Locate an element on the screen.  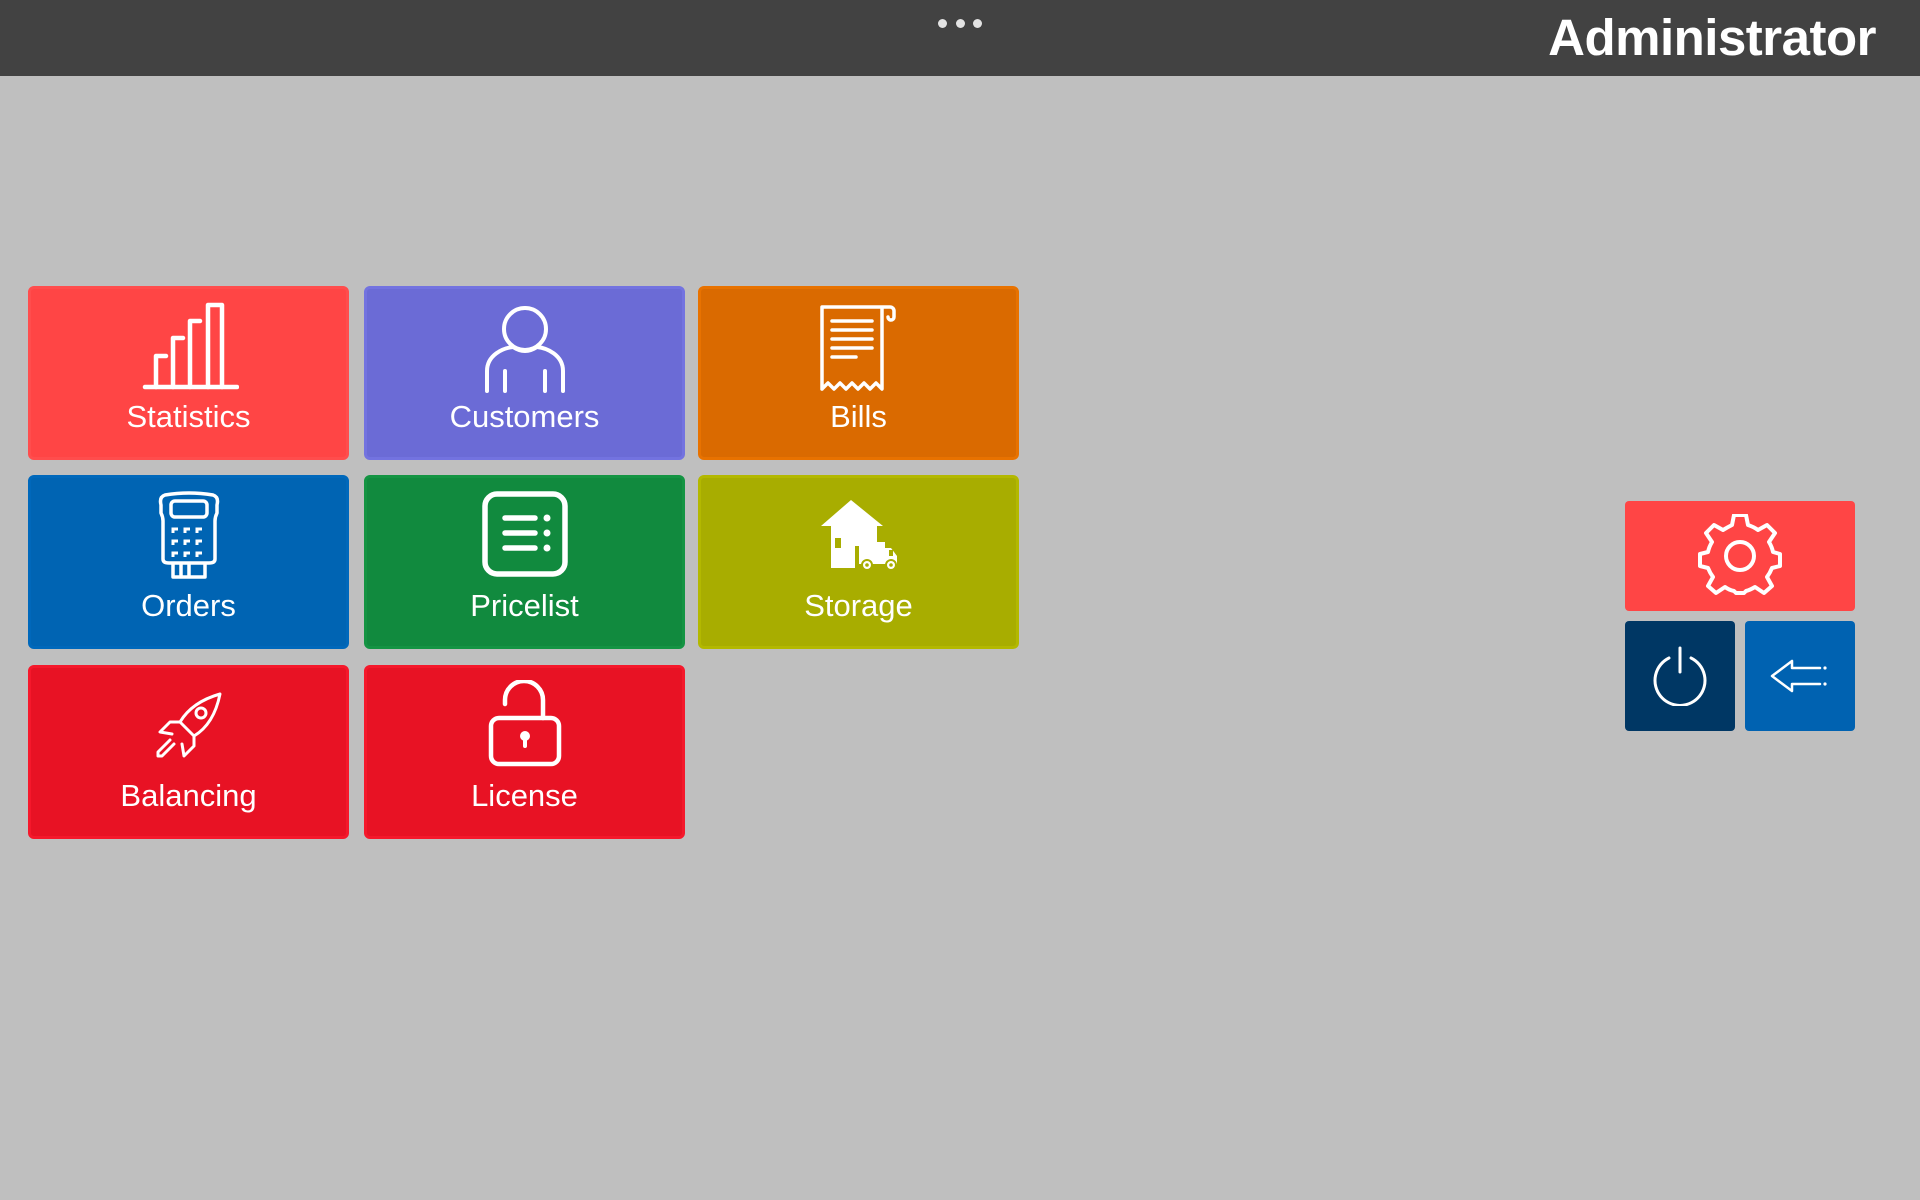
tile-label: Storage is located at coordinates (858, 605).